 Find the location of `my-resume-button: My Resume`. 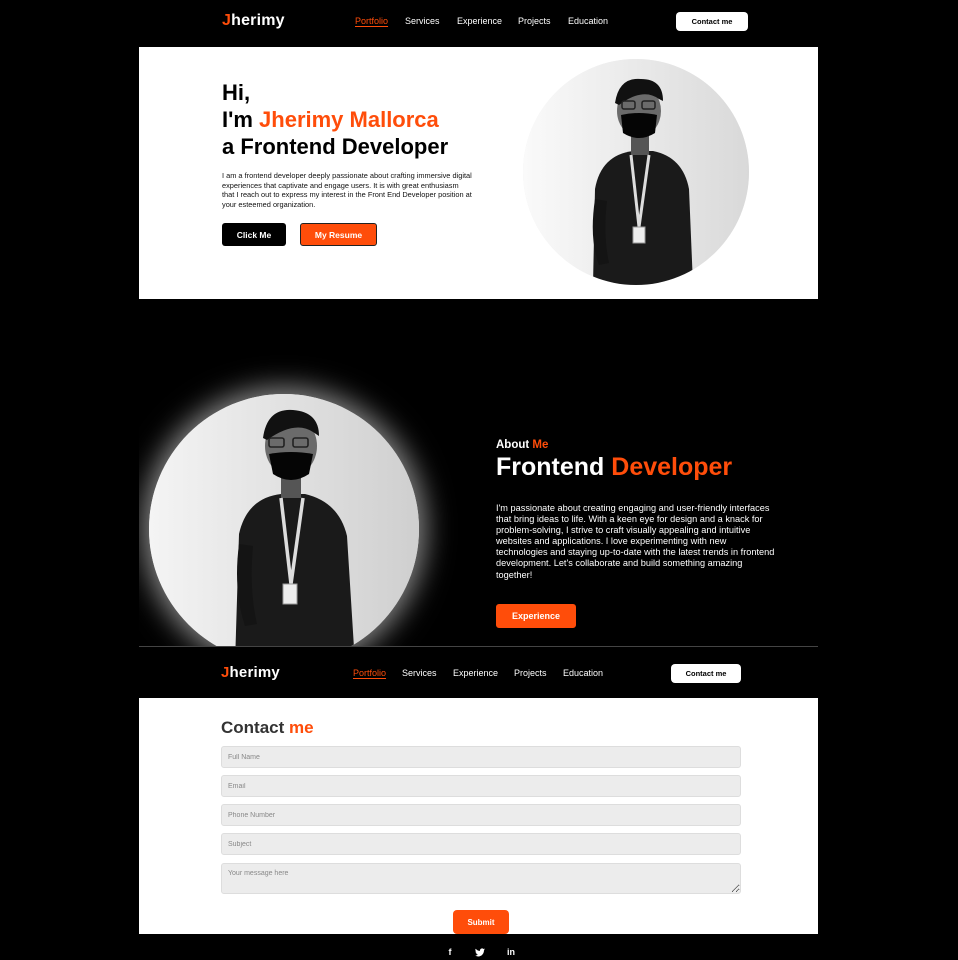

my-resume-button: My Resume is located at coordinates (338, 234).